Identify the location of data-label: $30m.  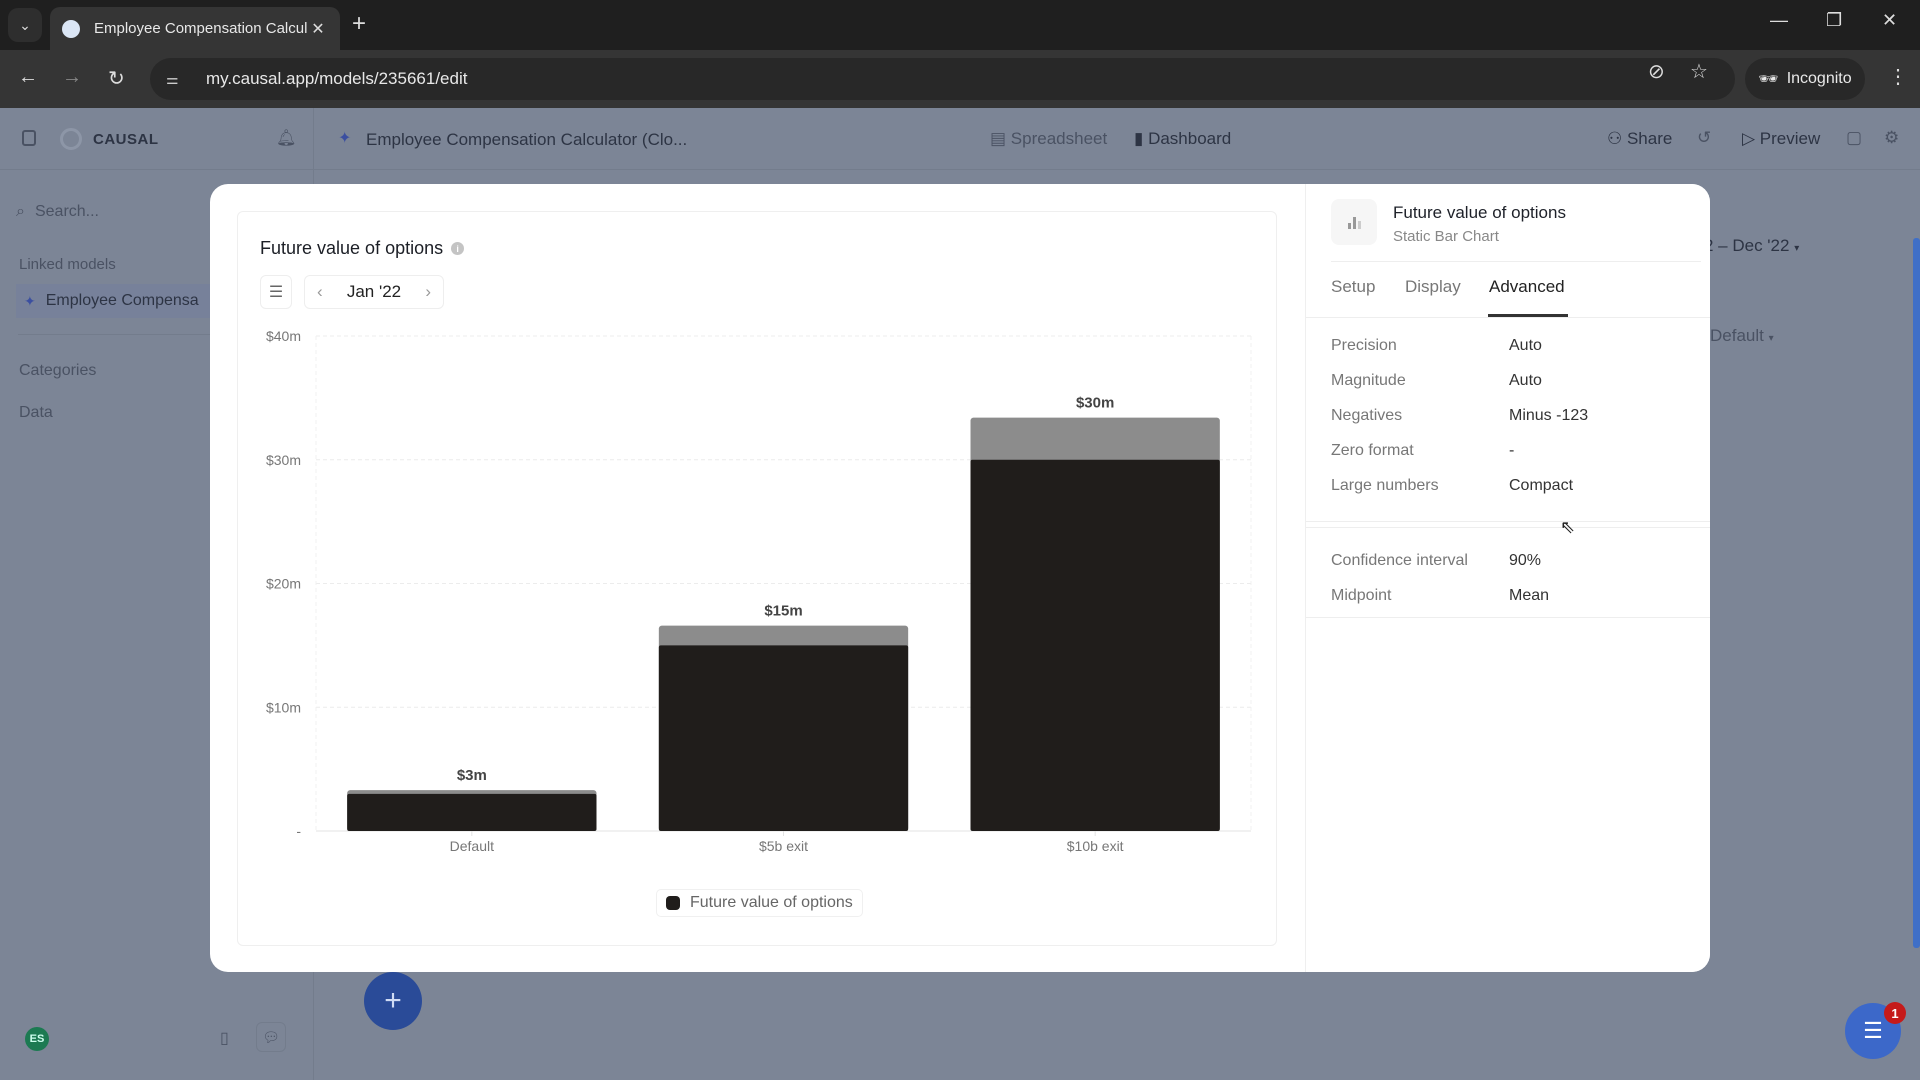
(1095, 403).